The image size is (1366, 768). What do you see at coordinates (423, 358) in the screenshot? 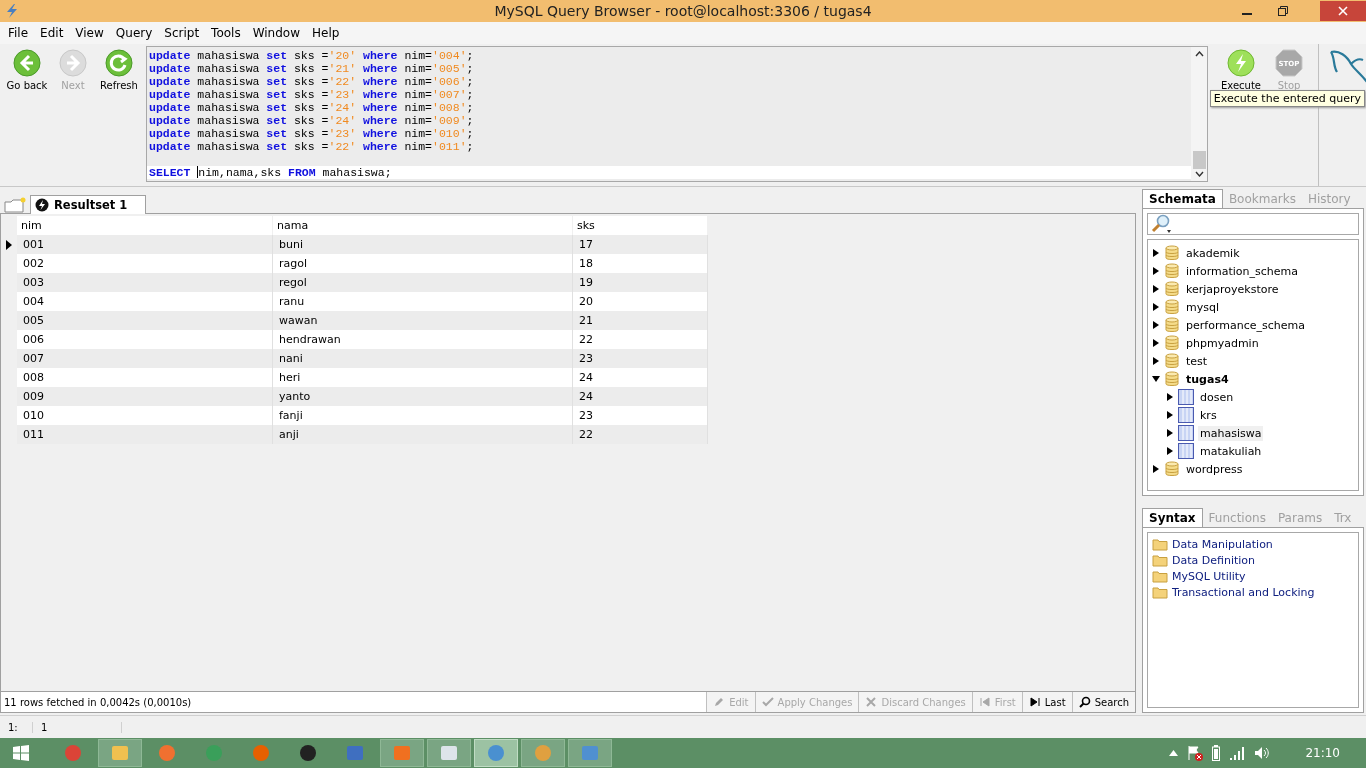
I see `table-cell: nani` at bounding box center [423, 358].